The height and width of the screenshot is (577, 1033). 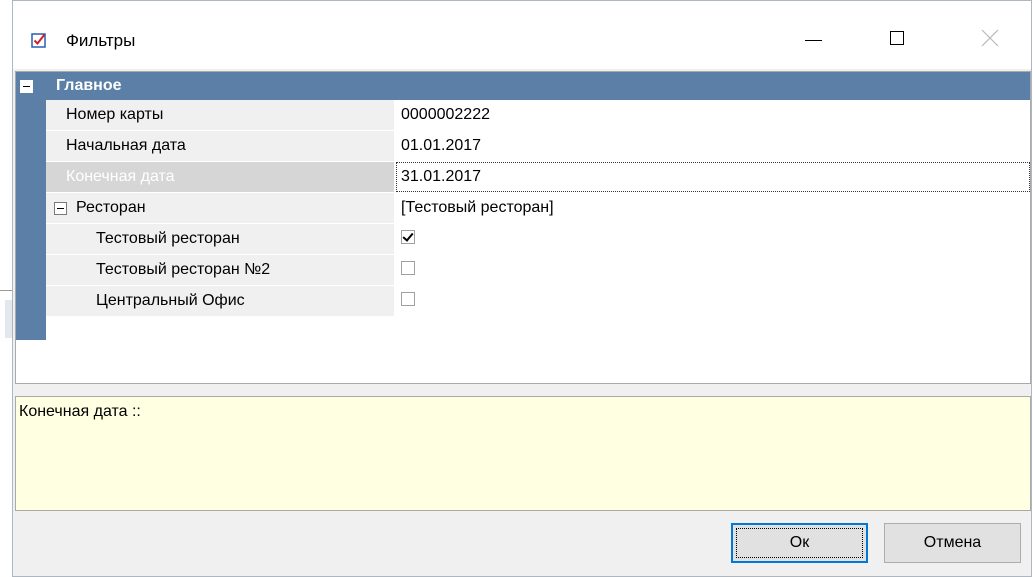 I want to click on close-button, so click(x=990, y=40).